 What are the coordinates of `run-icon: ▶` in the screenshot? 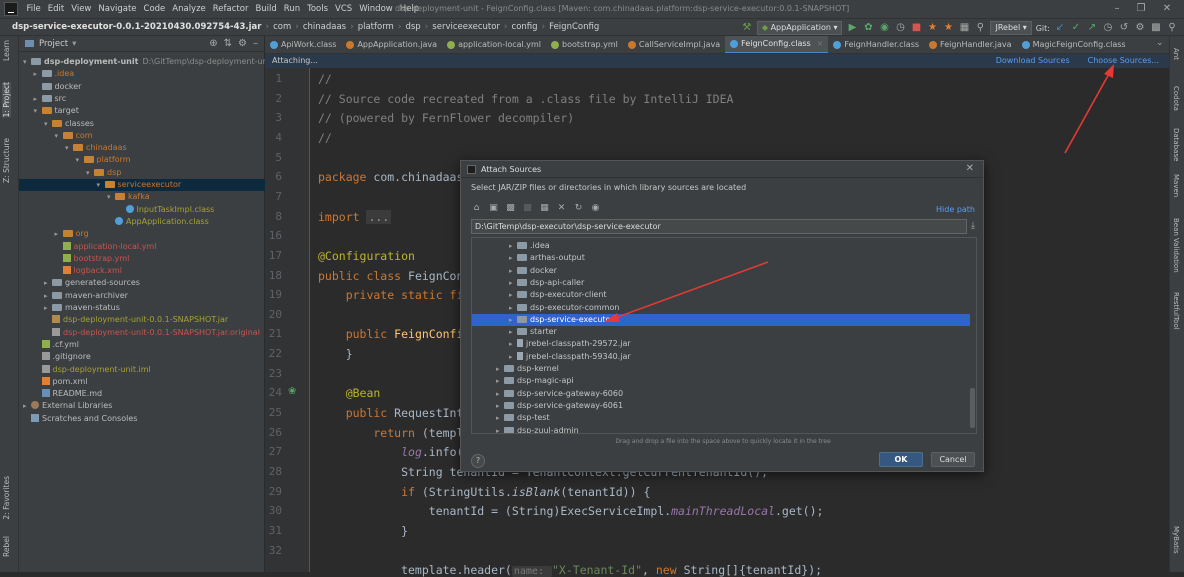 It's located at (852, 28).